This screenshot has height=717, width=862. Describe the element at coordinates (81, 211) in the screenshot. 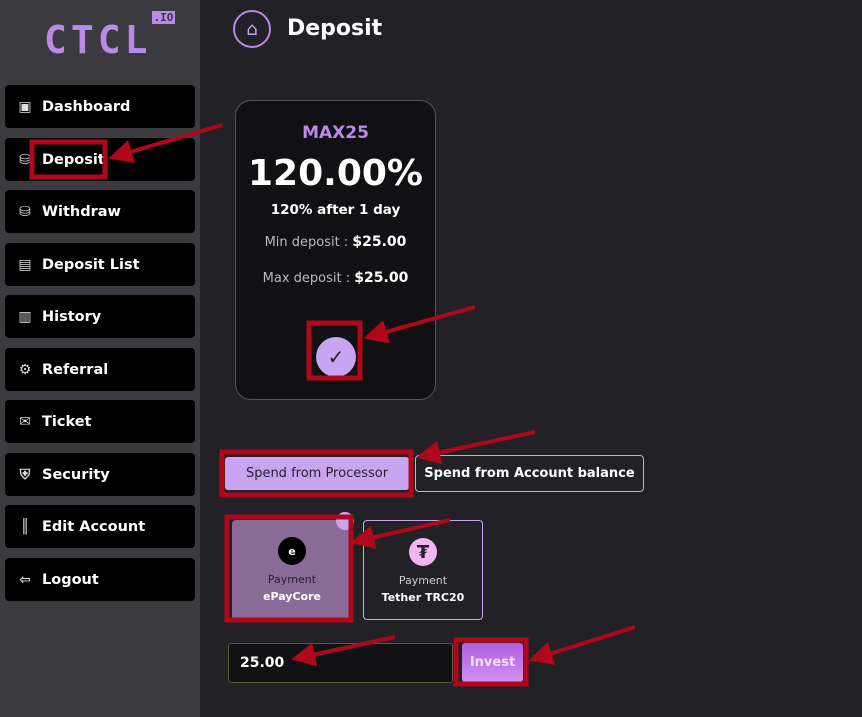

I see `sidebar-item-label: Withdraw` at that location.